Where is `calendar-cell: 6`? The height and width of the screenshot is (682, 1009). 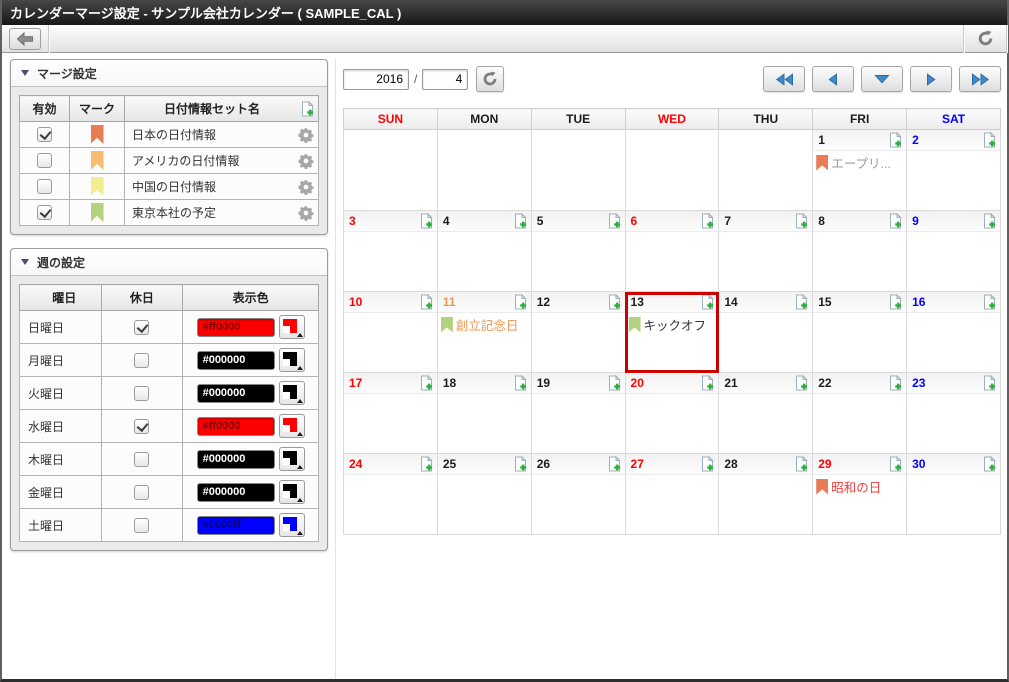 calendar-cell: 6 is located at coordinates (672, 251).